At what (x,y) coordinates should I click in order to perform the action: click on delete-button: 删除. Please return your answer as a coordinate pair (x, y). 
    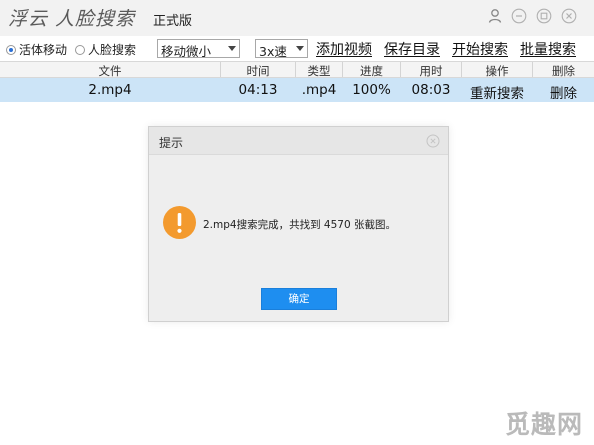
    Looking at the image, I should click on (563, 92).